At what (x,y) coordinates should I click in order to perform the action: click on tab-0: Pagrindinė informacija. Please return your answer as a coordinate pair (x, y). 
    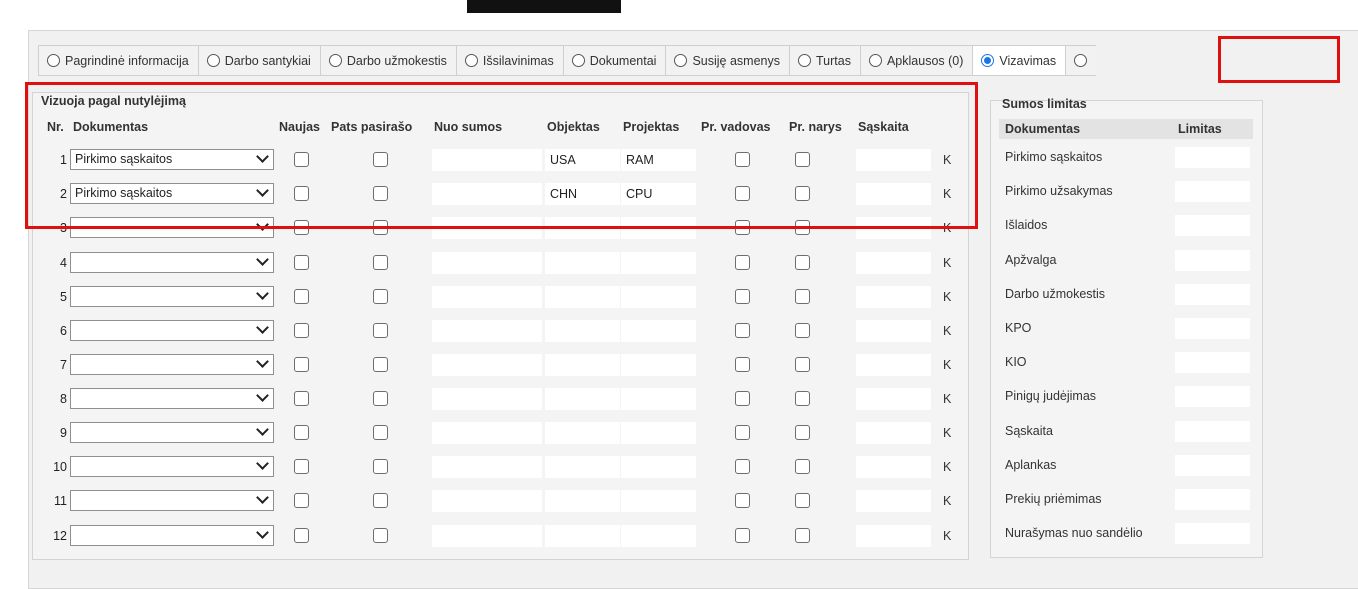
    Looking at the image, I should click on (118, 60).